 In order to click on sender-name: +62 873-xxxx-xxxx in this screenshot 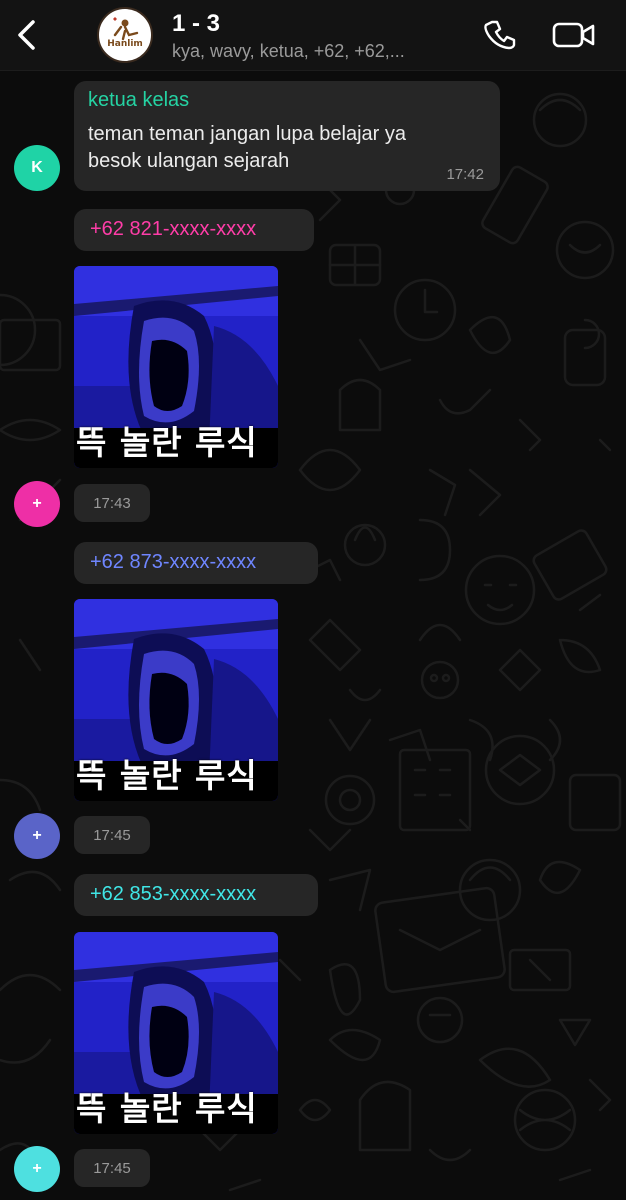, I will do `click(173, 562)`.